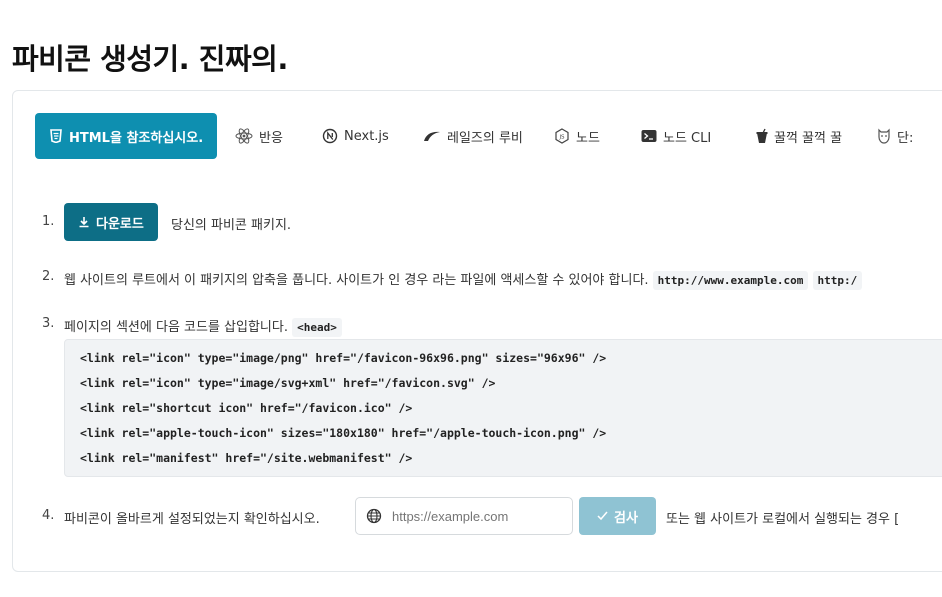  What do you see at coordinates (150, 59) in the screenshot?
I see `page-title: 파비콘 생성기. 진짜의.` at bounding box center [150, 59].